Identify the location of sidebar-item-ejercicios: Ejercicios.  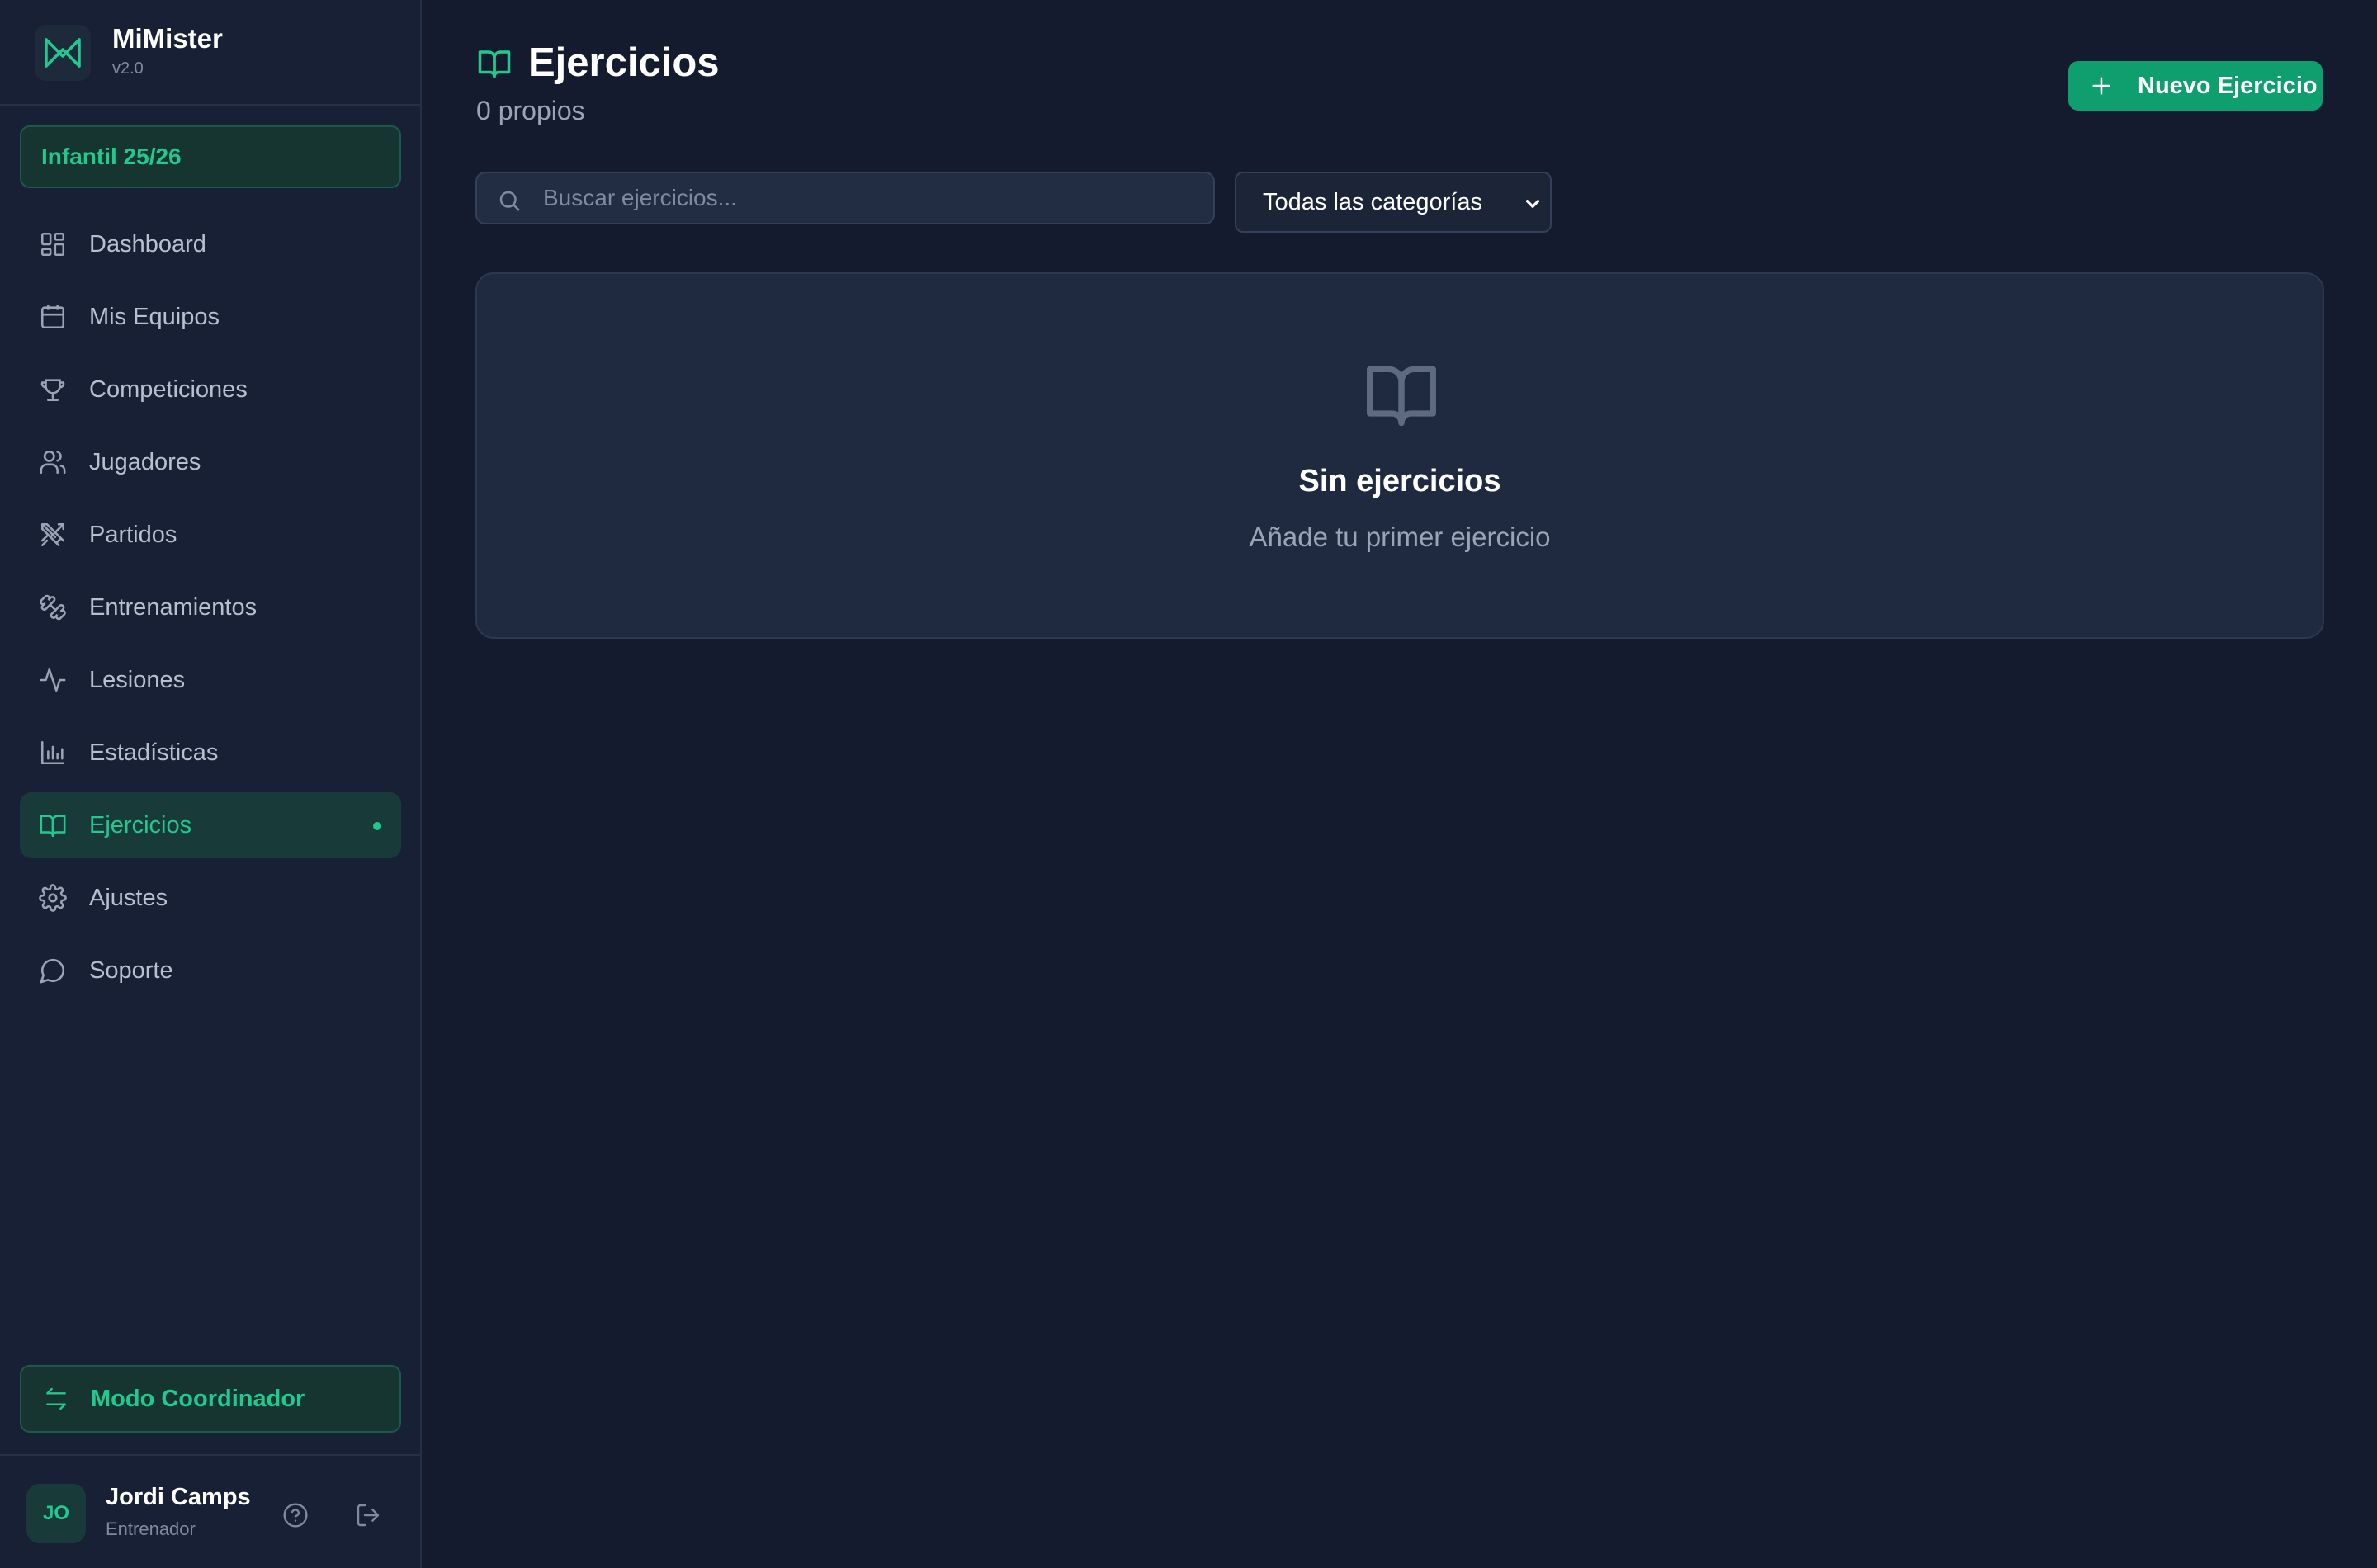
(210, 825).